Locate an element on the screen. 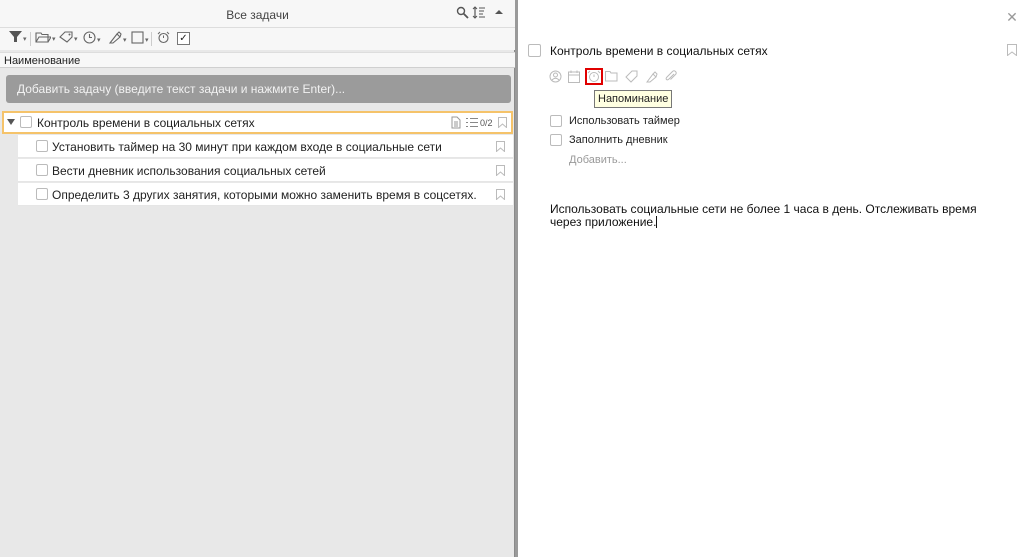 Image resolution: width=1024 pixels, height=557 pixels. close-icon: ✕ is located at coordinates (1012, 17).